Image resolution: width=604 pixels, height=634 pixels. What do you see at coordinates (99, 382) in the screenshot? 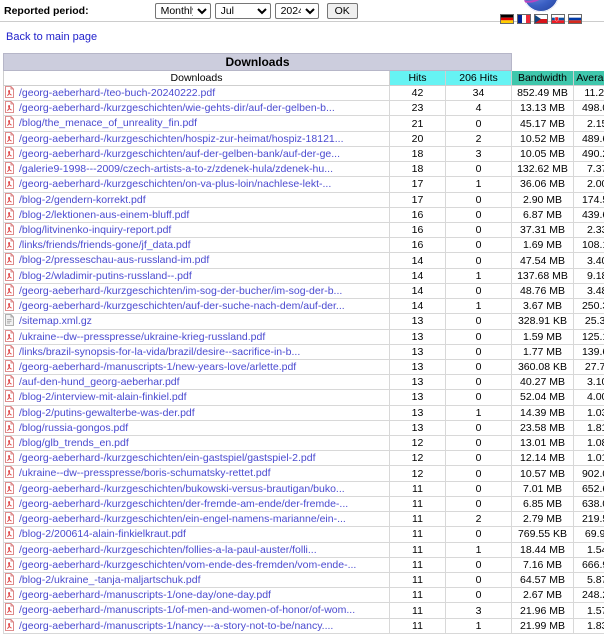
I see `download-url-link: /auf-den-hund_georg-aeberhar.pdf` at bounding box center [99, 382].